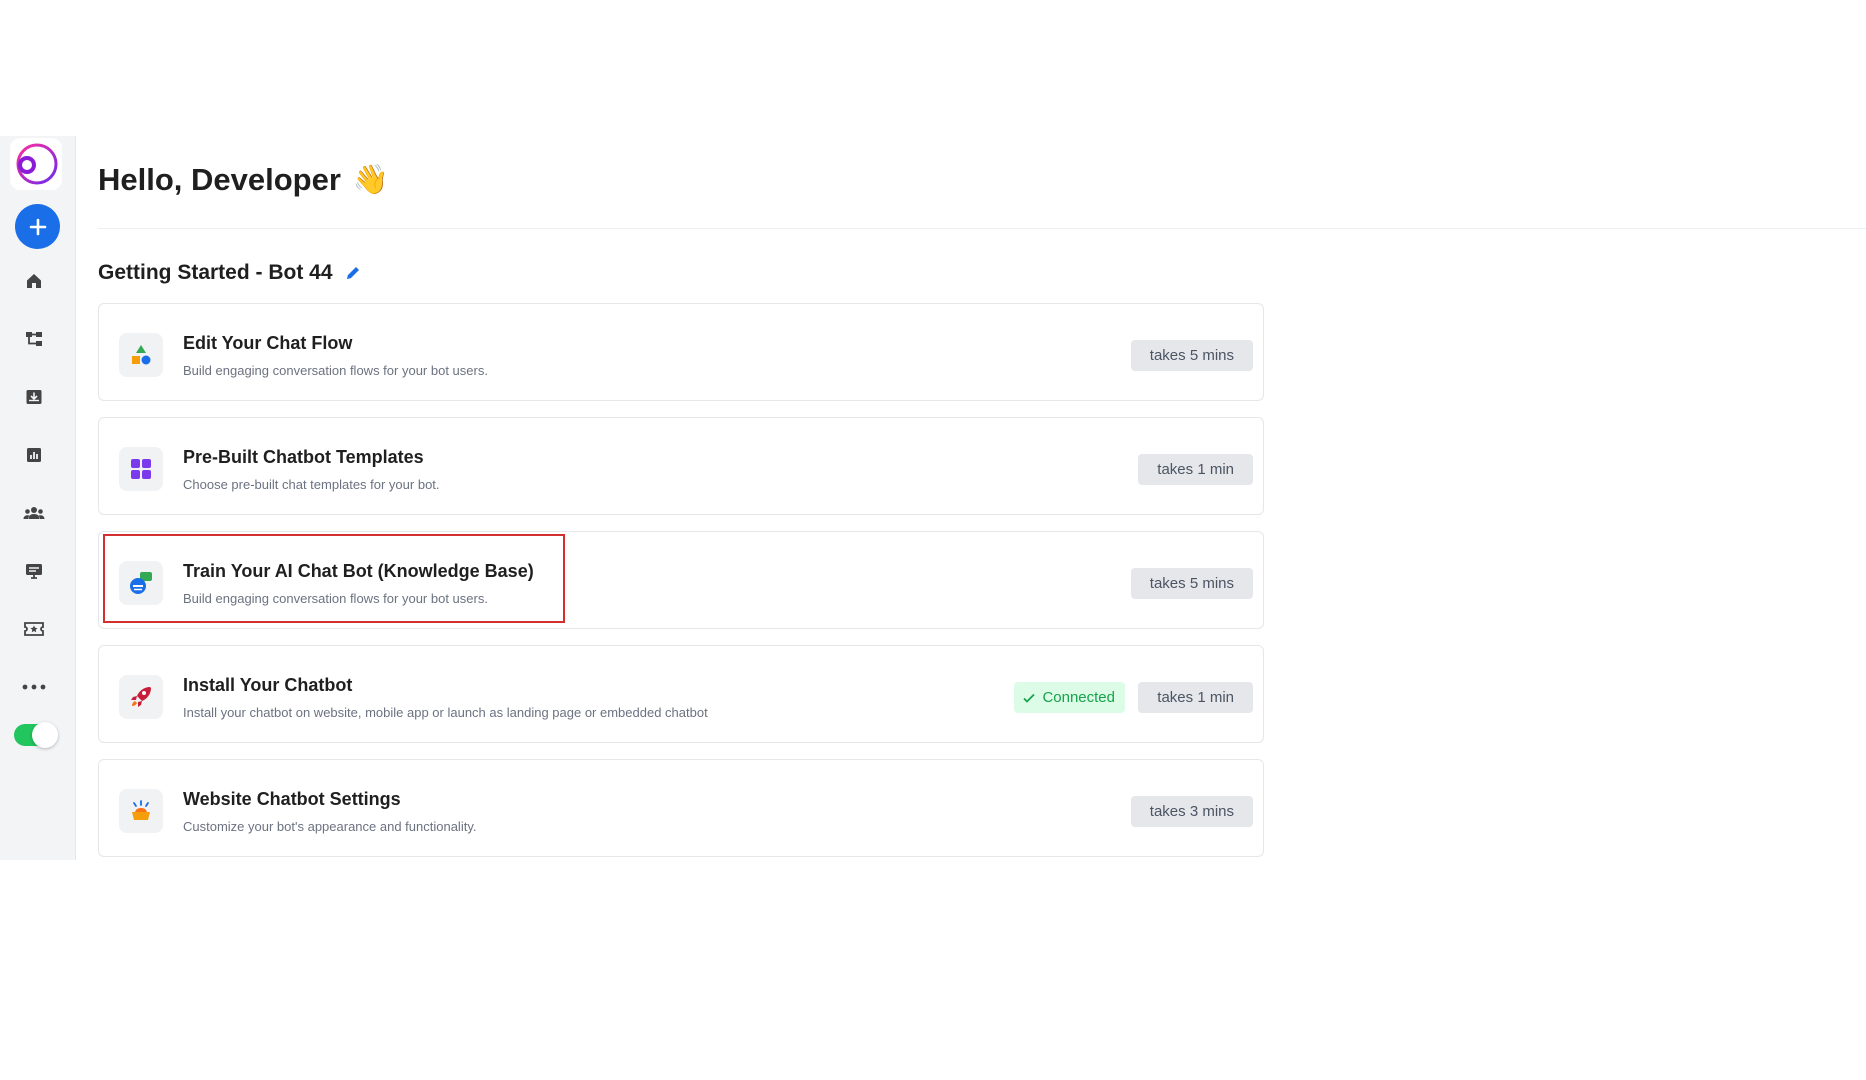 The height and width of the screenshot is (1080, 1866). I want to click on sidebar-item-flows, so click(34, 339).